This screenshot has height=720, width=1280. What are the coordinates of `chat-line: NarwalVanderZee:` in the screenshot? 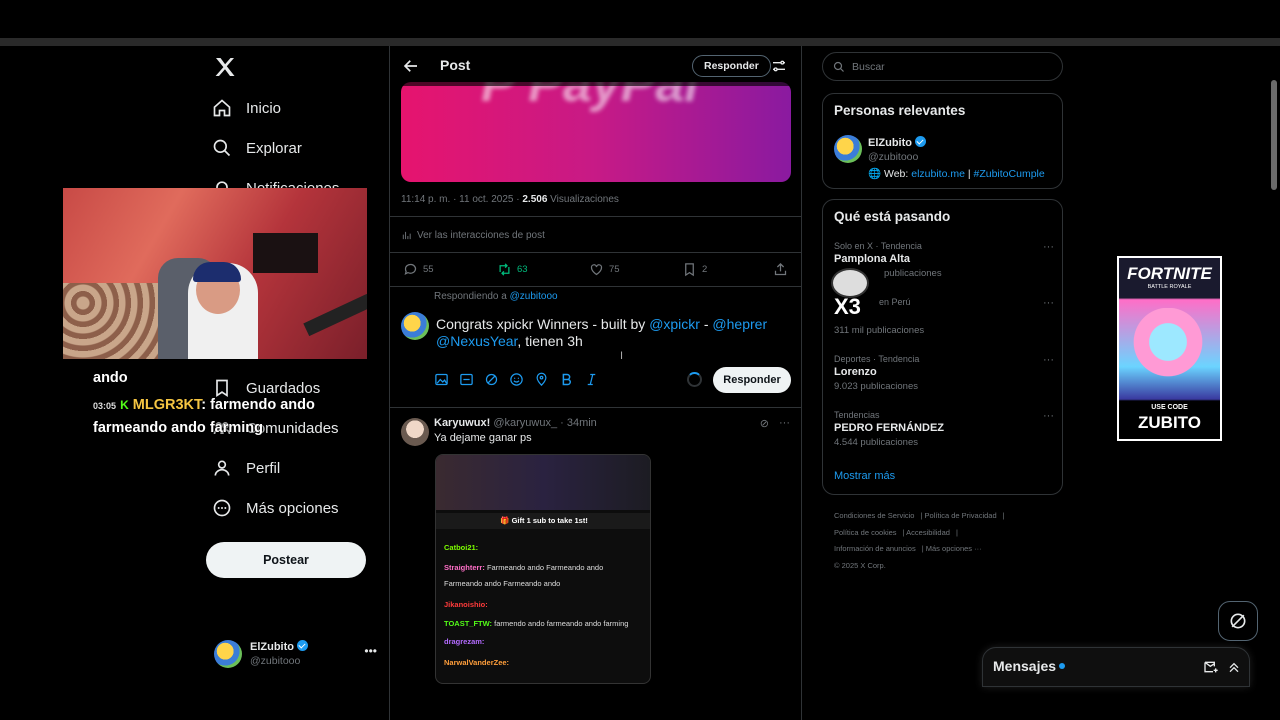 It's located at (476, 662).